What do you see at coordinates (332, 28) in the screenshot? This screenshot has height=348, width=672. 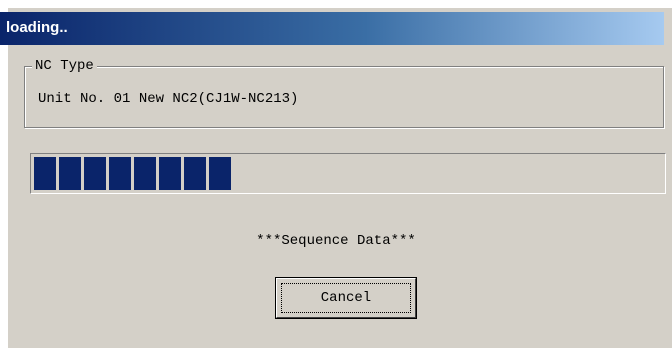 I see `title-bar: loading..` at bounding box center [332, 28].